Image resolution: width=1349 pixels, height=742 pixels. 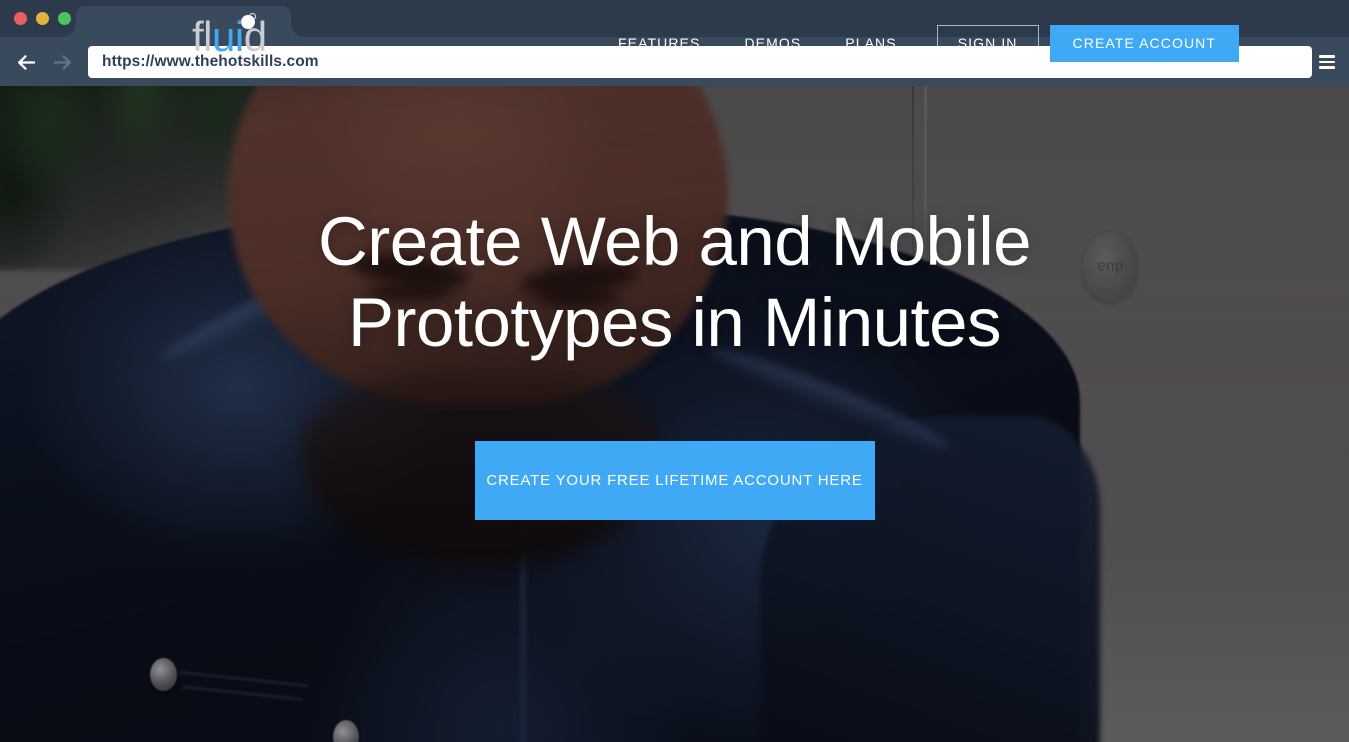 I want to click on logo-part-1: fl, so click(x=202, y=36).